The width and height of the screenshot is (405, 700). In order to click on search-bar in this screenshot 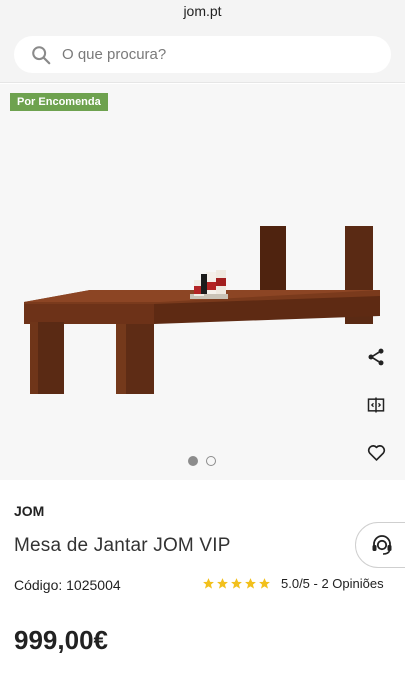, I will do `click(202, 54)`.